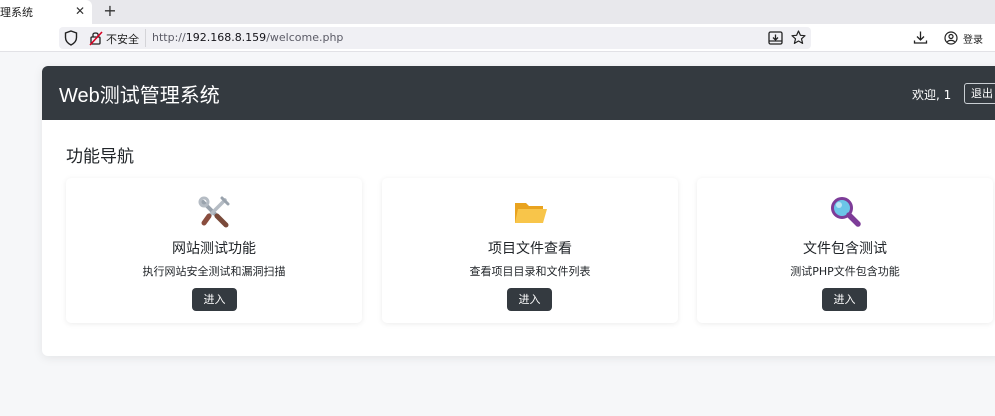 The width and height of the screenshot is (995, 416). Describe the element at coordinates (951, 38) in the screenshot. I see `account-icon` at that location.